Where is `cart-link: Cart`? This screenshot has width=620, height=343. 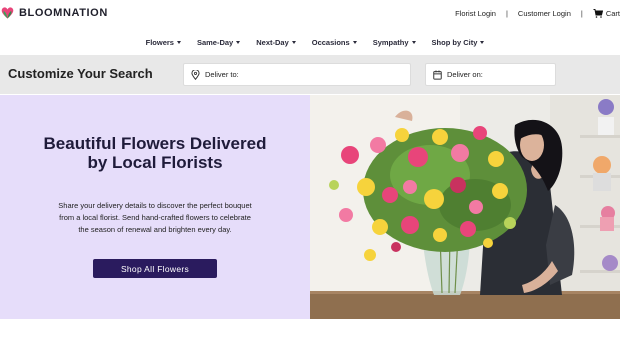
cart-link: Cart is located at coordinates (606, 13).